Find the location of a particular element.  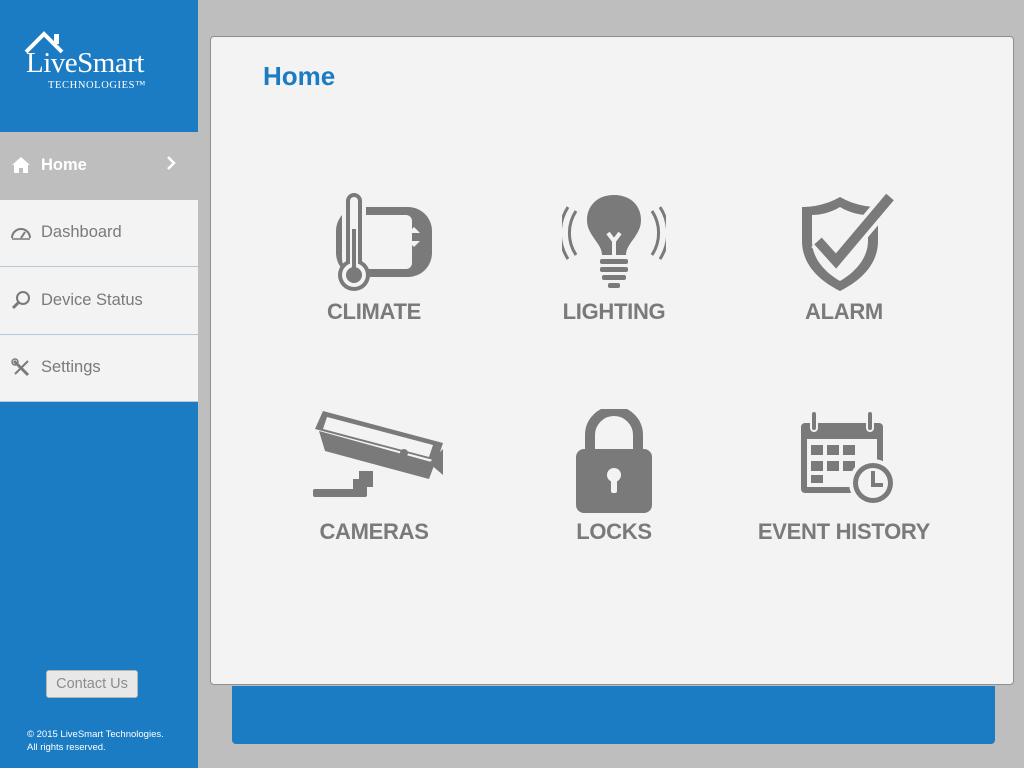

thermostat-icon is located at coordinates (384, 241).